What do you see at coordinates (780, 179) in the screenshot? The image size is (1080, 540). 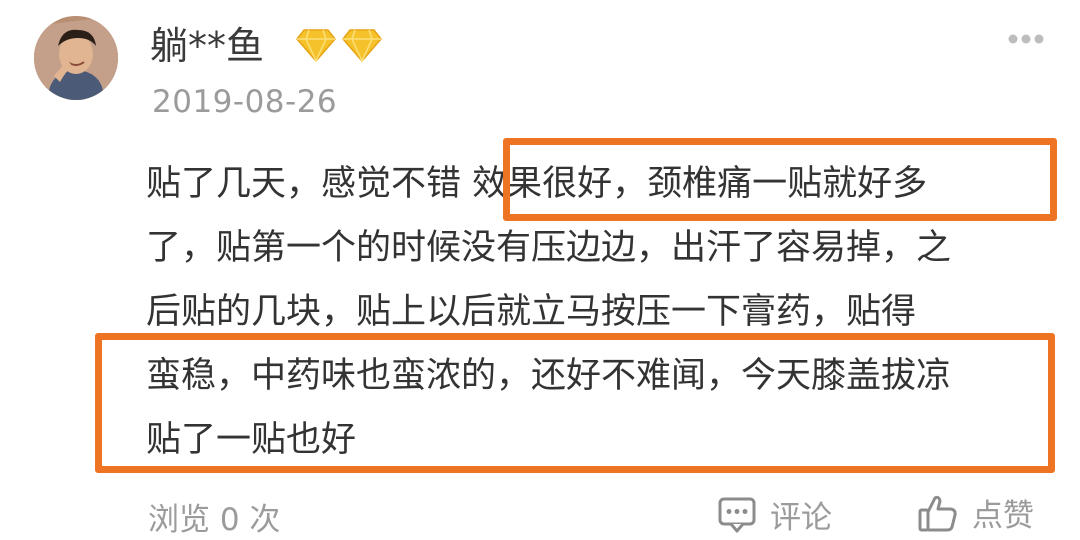 I see `highlight-box` at bounding box center [780, 179].